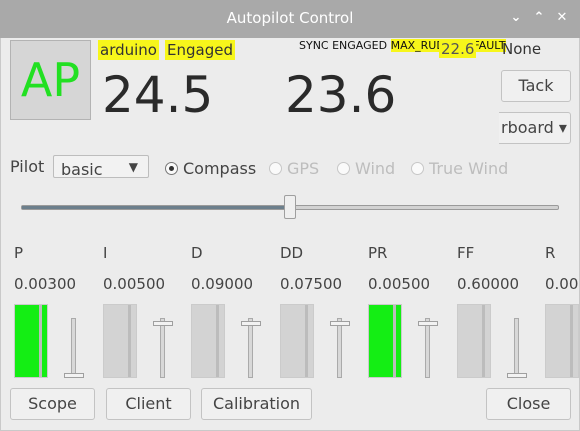  Describe the element at coordinates (163, 323) in the screenshot. I see `gain-i-slider-handle` at that location.